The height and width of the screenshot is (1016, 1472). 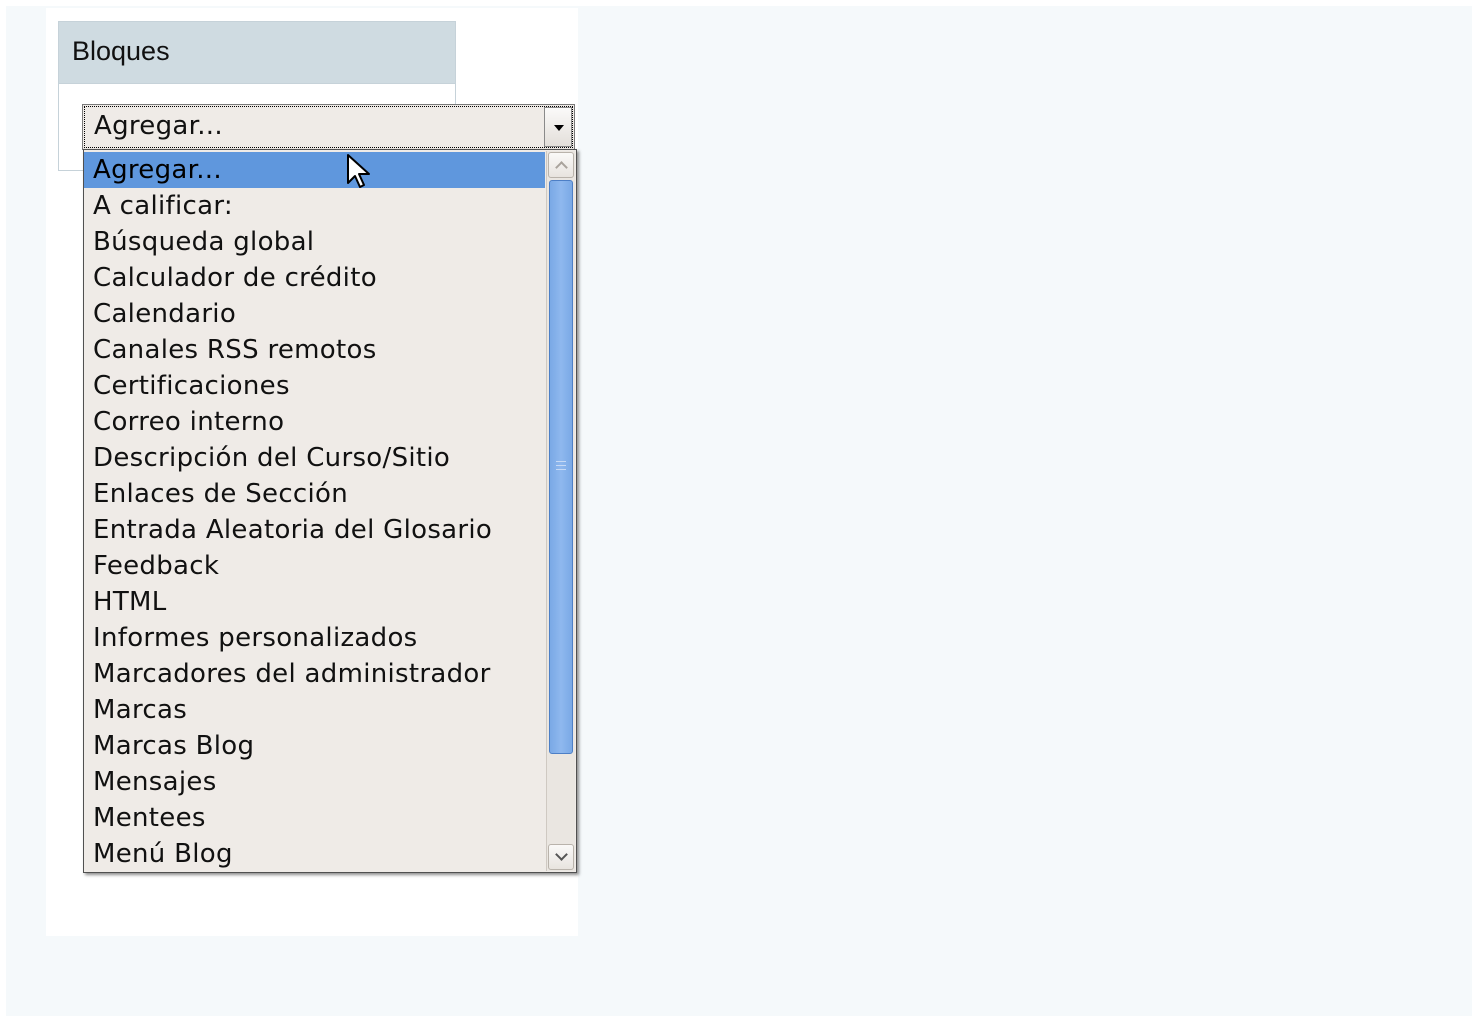 What do you see at coordinates (314, 314) in the screenshot?
I see `dropdown-option: Calendario` at bounding box center [314, 314].